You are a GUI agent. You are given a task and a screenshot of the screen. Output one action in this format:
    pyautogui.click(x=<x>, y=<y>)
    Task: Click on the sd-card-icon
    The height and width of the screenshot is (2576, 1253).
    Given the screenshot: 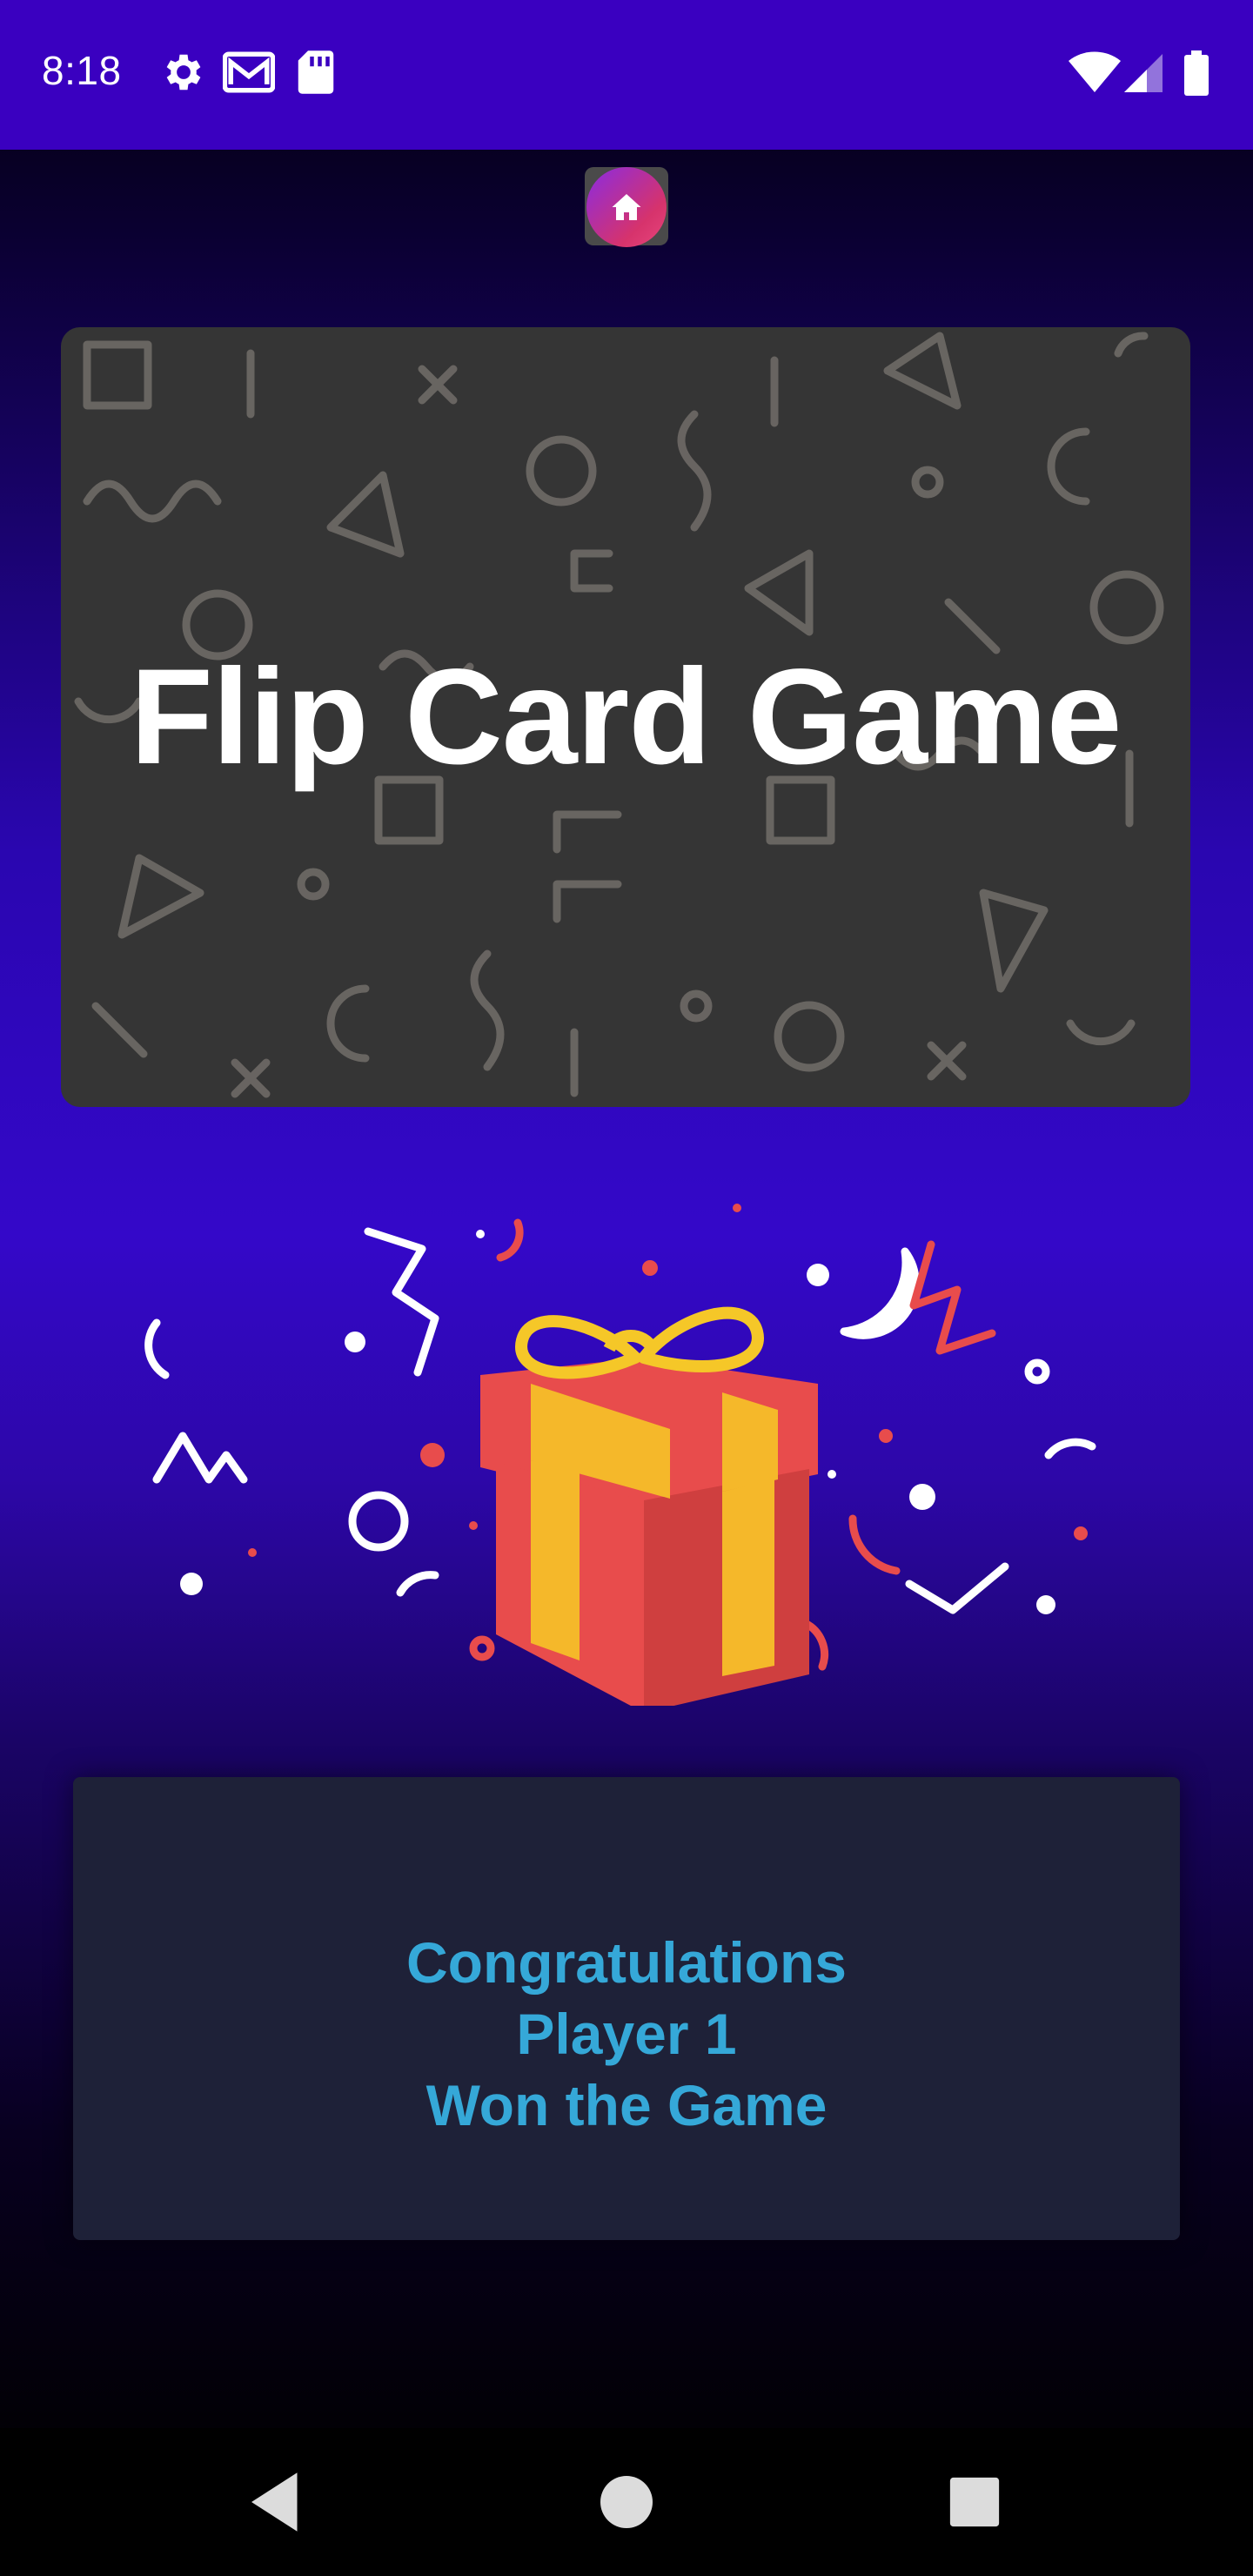 What is the action you would take?
    pyautogui.click(x=316, y=72)
    